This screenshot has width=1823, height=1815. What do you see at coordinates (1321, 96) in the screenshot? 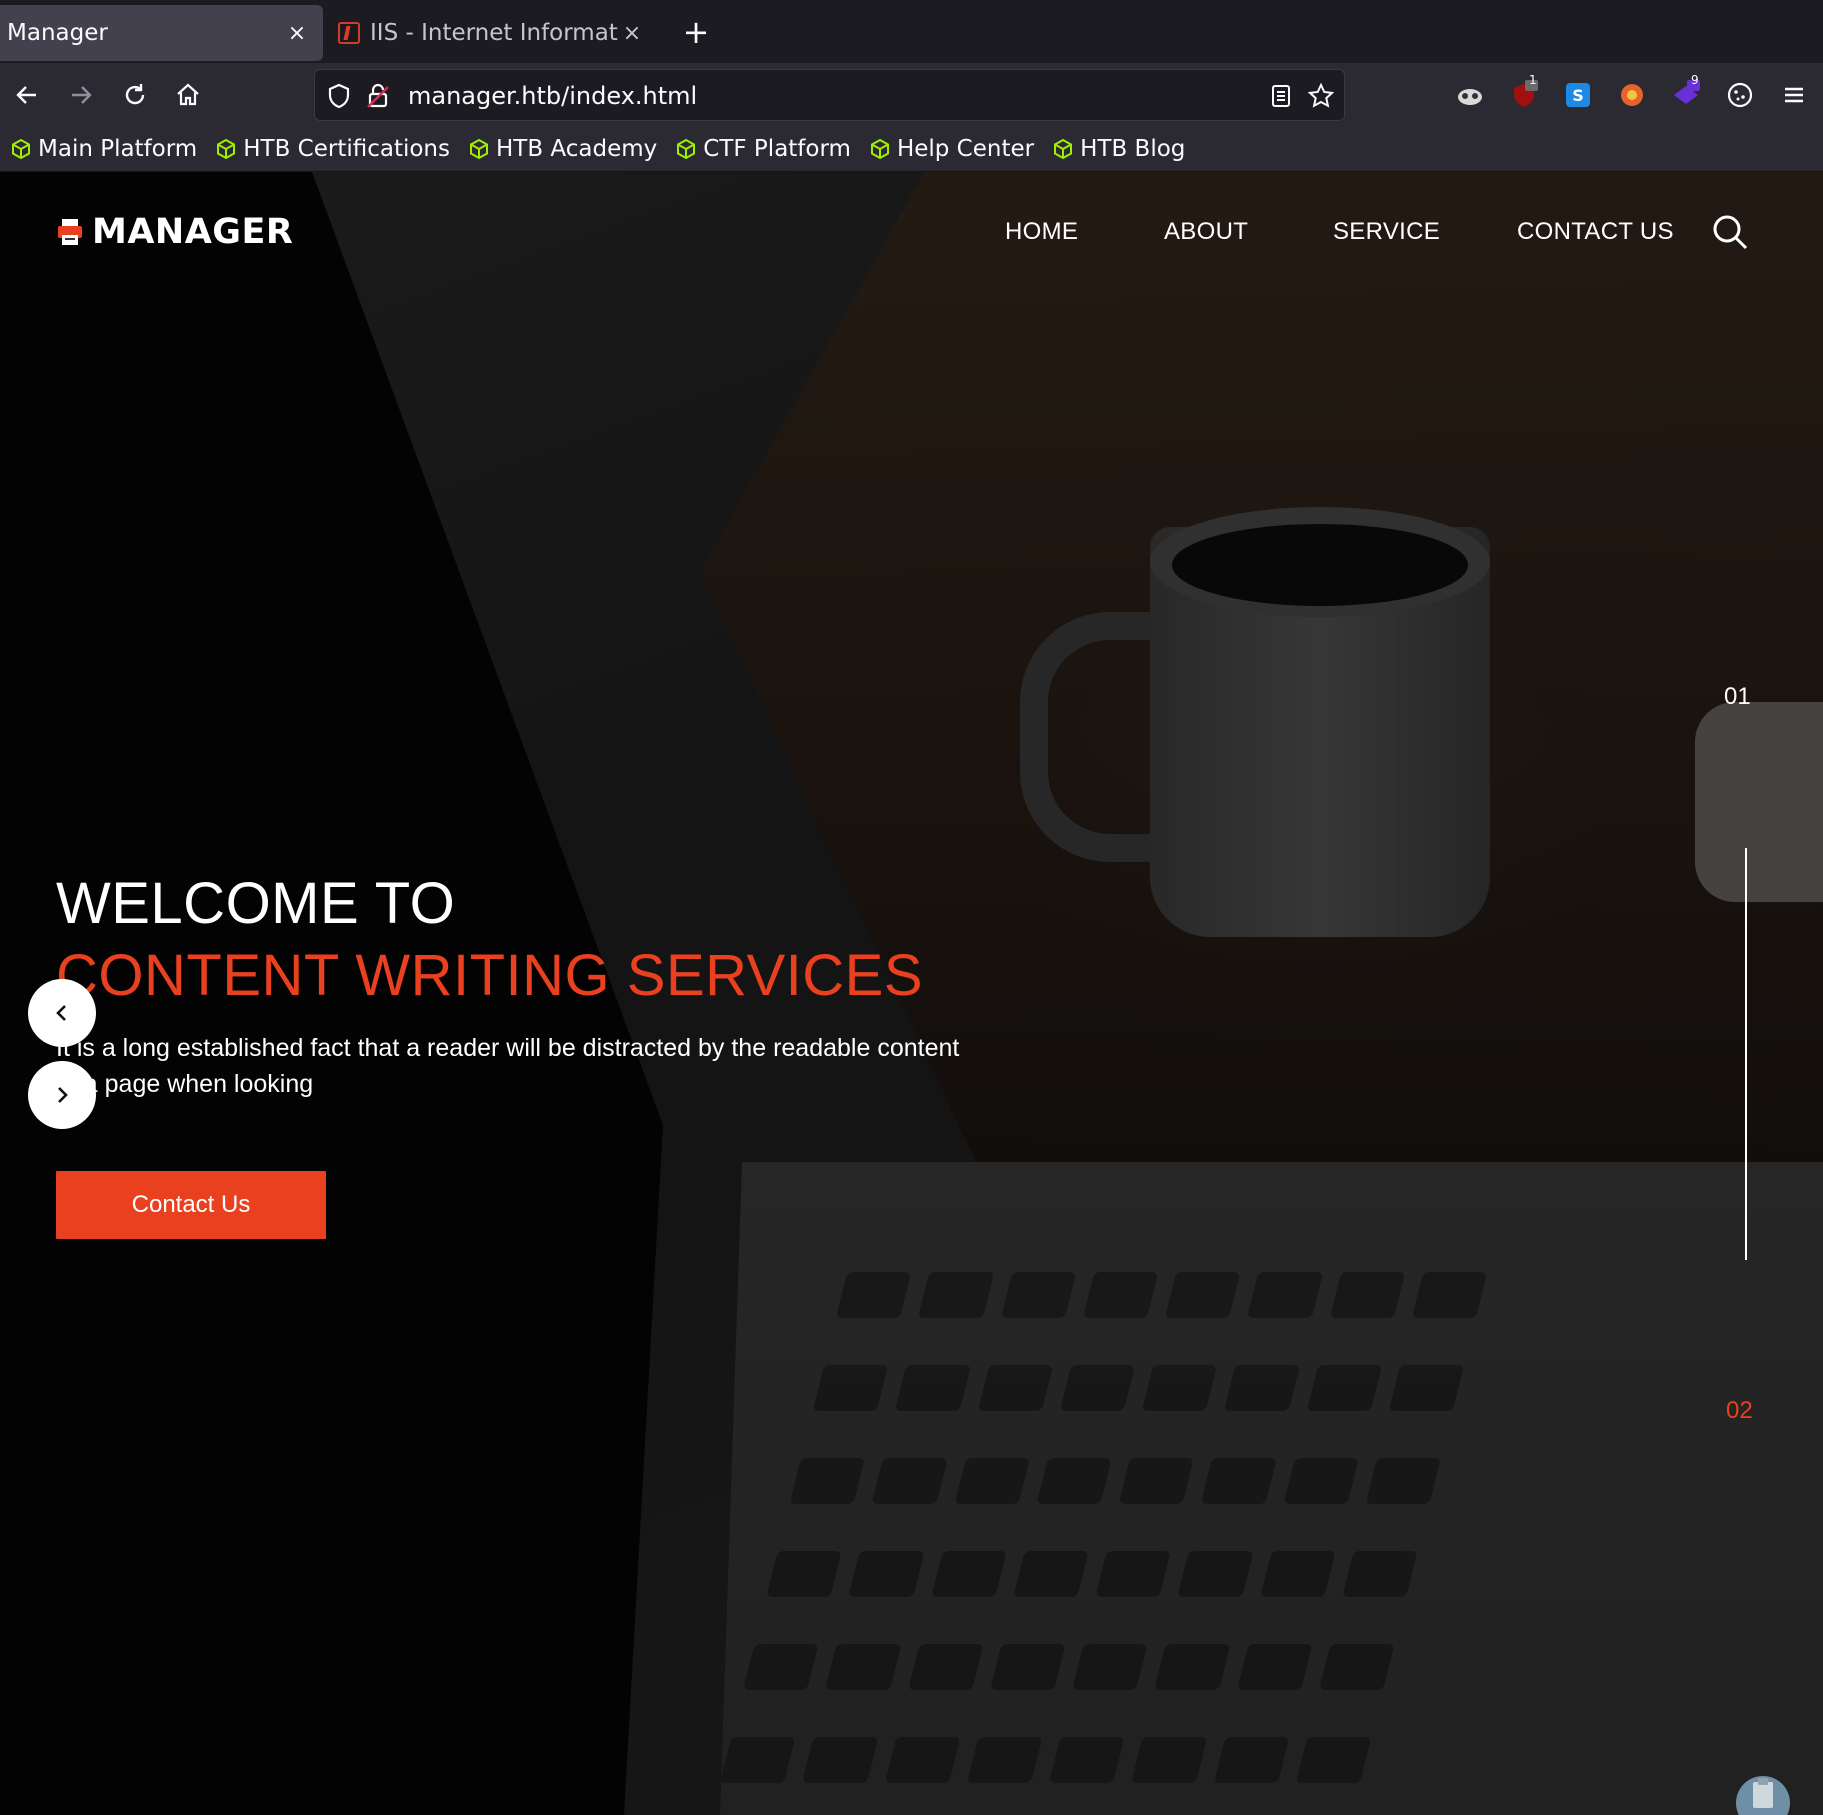
I see `star-icon` at bounding box center [1321, 96].